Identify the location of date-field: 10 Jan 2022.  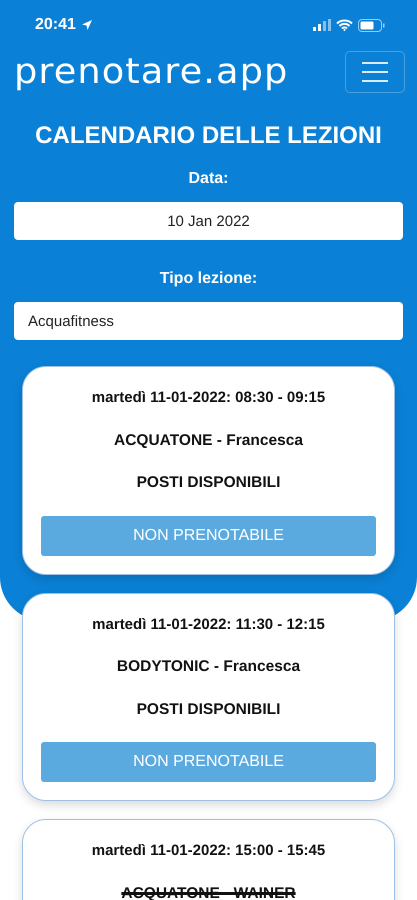
(208, 221).